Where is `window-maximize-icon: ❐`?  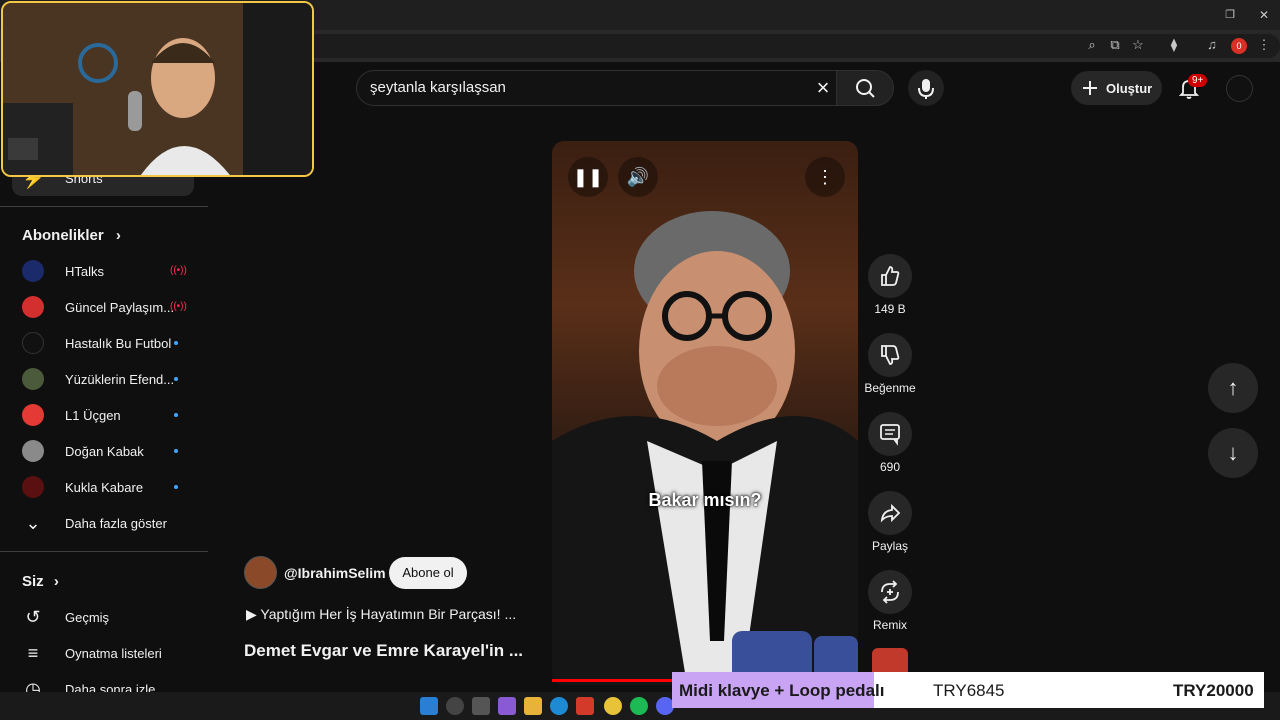 window-maximize-icon: ❐ is located at coordinates (1230, 15).